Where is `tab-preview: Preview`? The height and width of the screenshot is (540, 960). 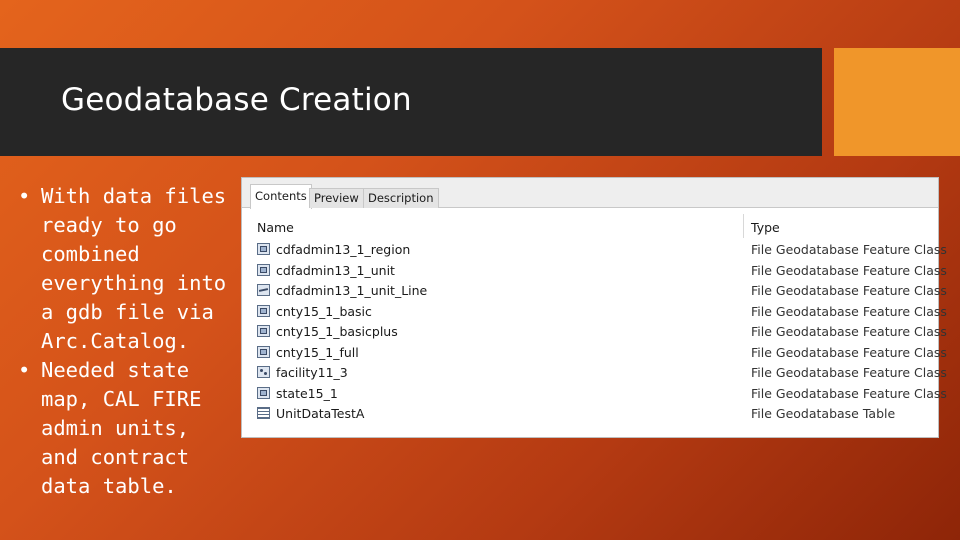
tab-preview: Preview is located at coordinates (336, 198).